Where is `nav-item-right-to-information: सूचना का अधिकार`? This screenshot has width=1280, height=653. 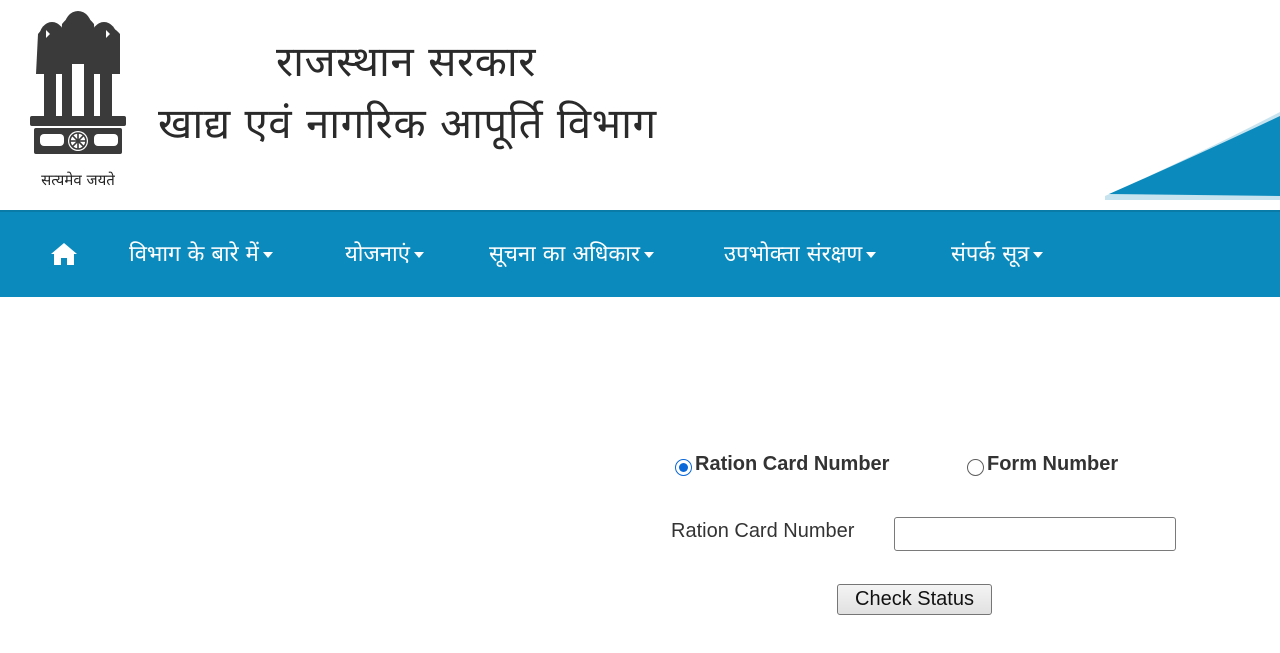 nav-item-right-to-information: सूचना का अधिकार is located at coordinates (571, 253).